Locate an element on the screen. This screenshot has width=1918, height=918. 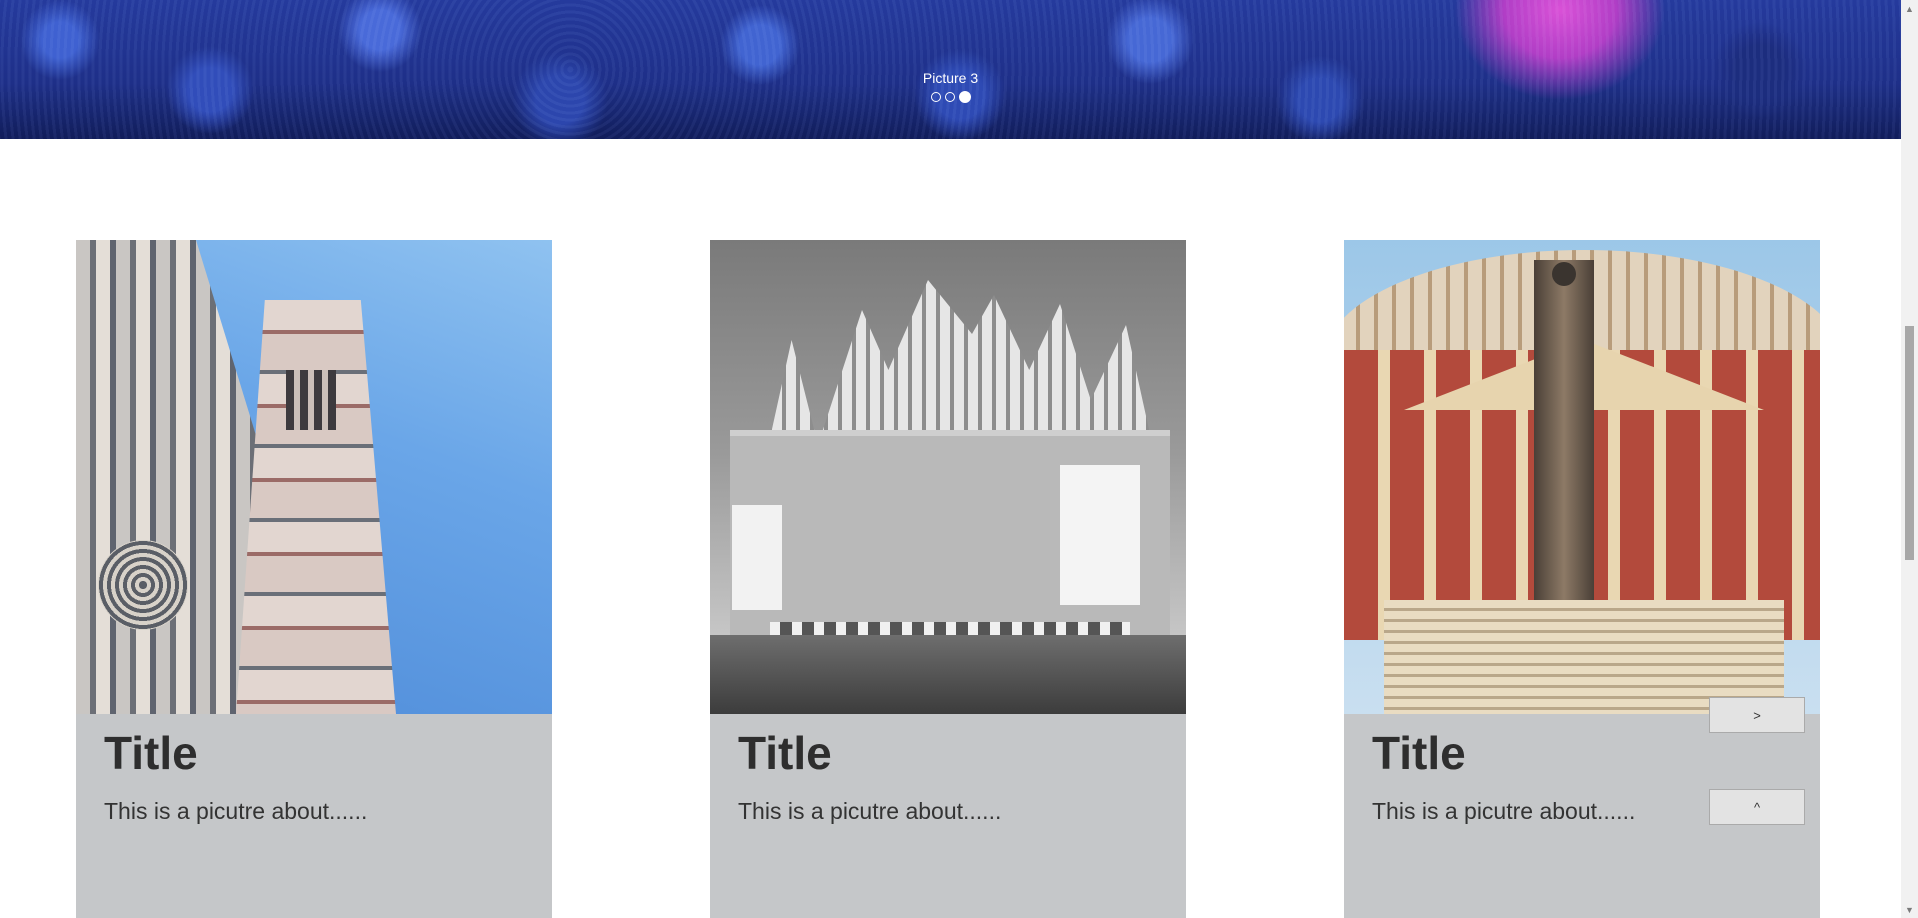
next-button: > is located at coordinates (1757, 715).